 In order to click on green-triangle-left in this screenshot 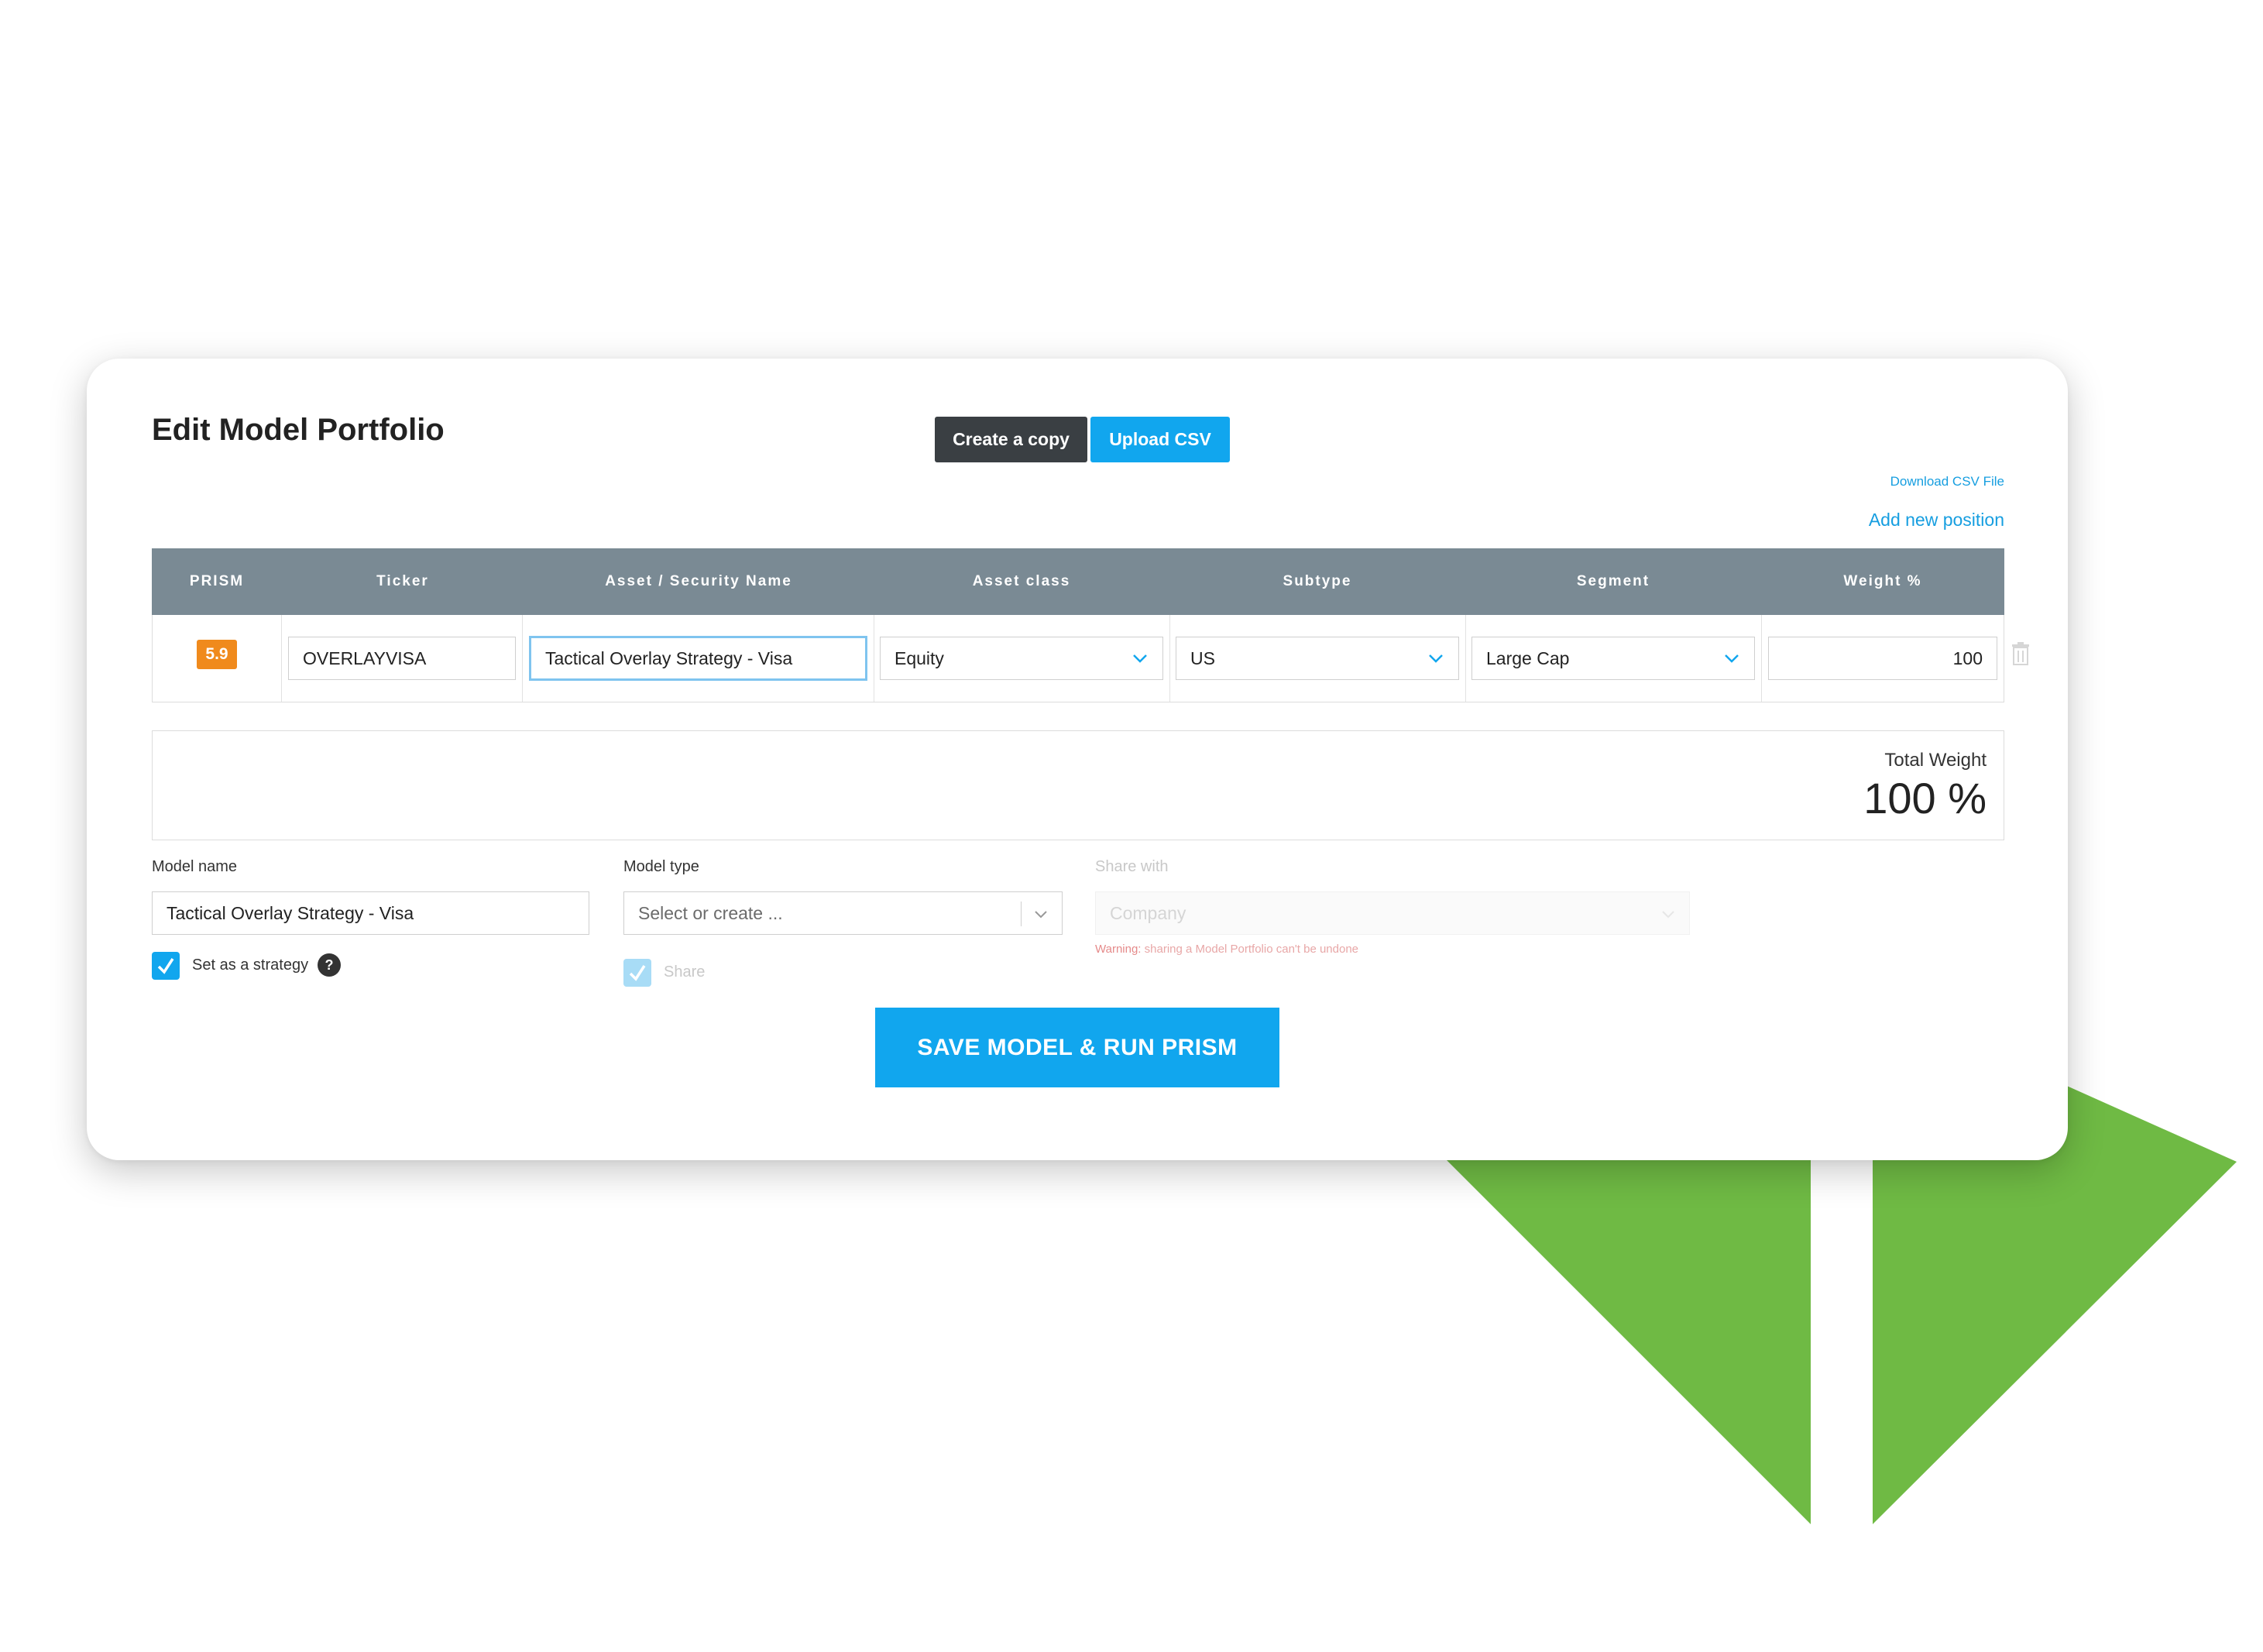, I will do `click(1629, 1342)`.